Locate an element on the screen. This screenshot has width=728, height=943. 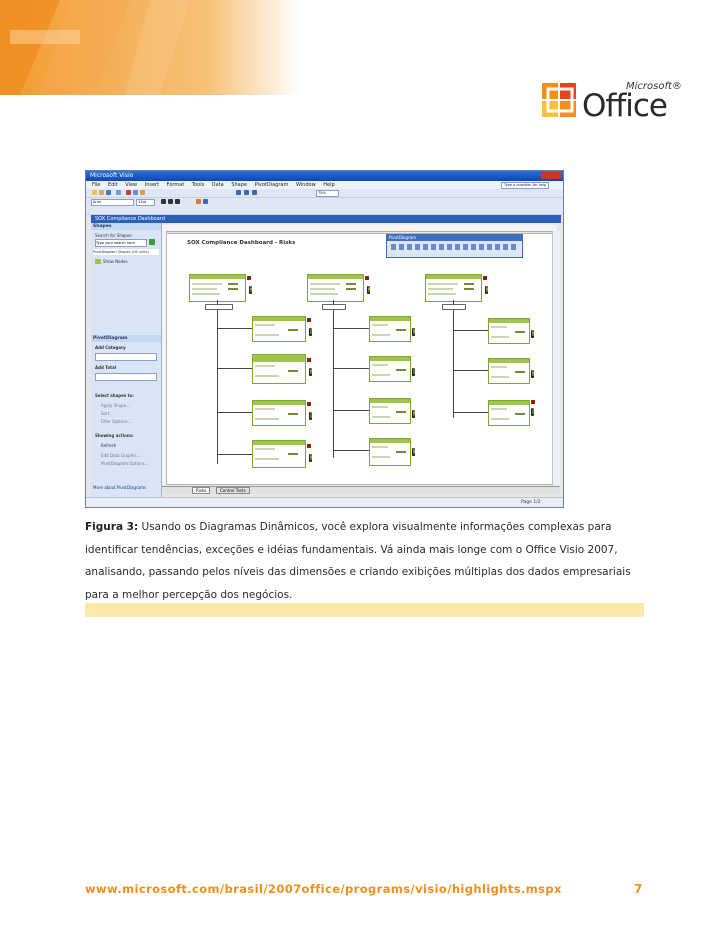
new-icon is located at coordinates (94, 192).